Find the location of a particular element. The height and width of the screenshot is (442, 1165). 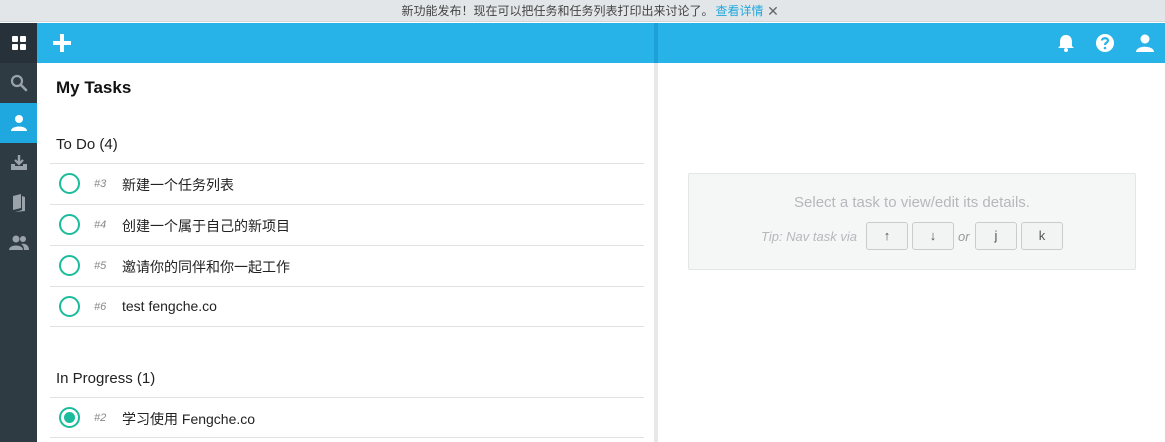

sidebar is located at coordinates (18, 232).